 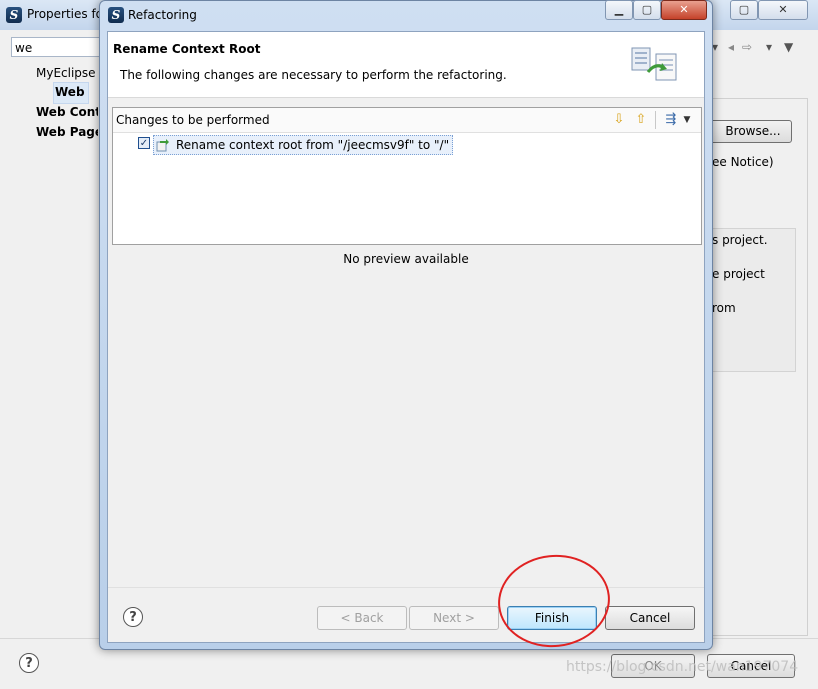 I want to click on info-line-3: rom, so click(x=724, y=308).